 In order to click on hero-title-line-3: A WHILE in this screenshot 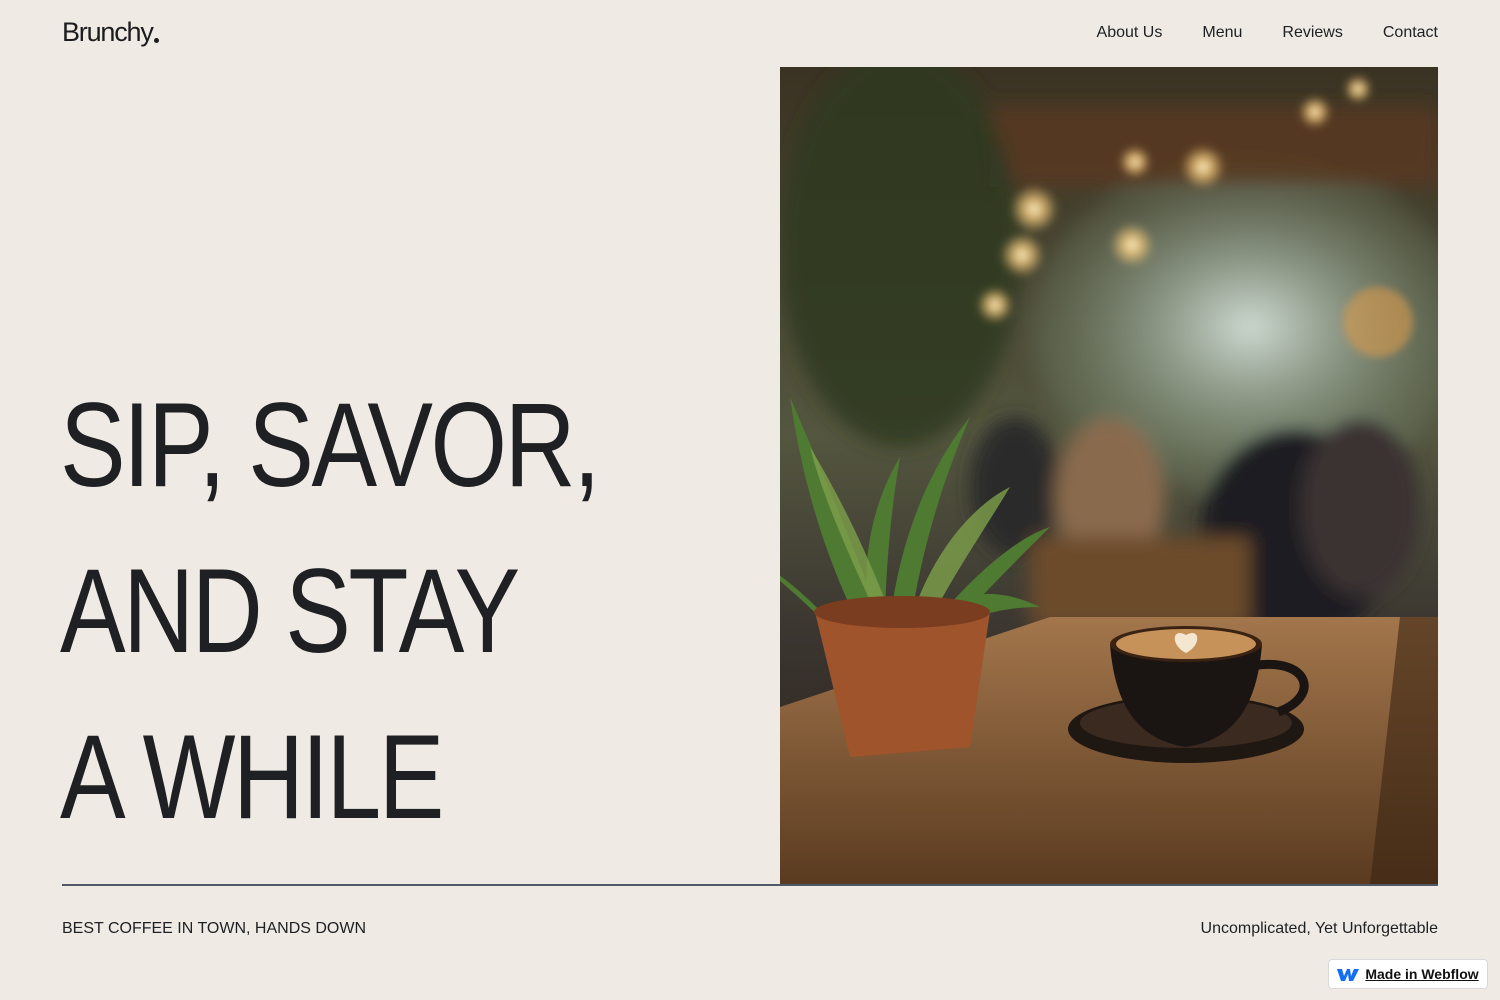, I will do `click(252, 777)`.